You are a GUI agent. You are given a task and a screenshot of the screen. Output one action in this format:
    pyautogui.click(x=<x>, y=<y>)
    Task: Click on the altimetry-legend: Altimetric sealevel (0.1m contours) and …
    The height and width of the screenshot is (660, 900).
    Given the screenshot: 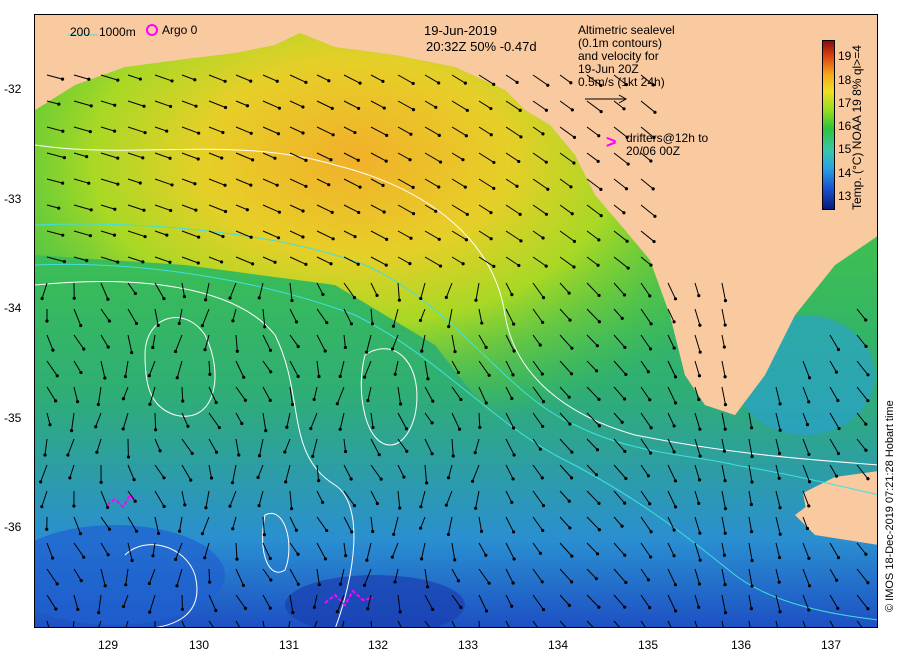 What is the action you would take?
    pyautogui.click(x=626, y=56)
    